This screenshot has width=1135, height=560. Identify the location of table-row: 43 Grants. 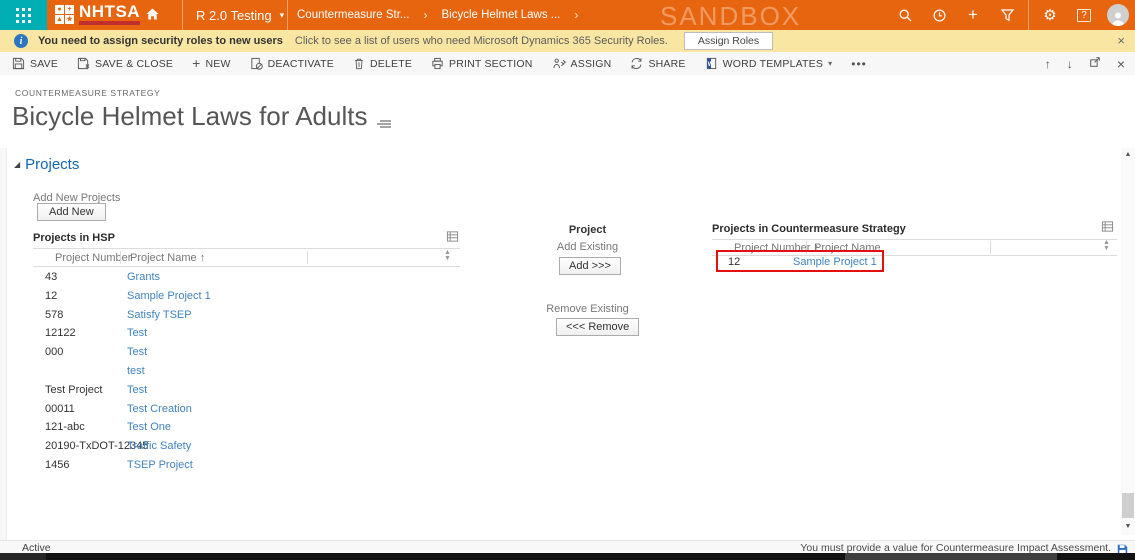
(246, 277).